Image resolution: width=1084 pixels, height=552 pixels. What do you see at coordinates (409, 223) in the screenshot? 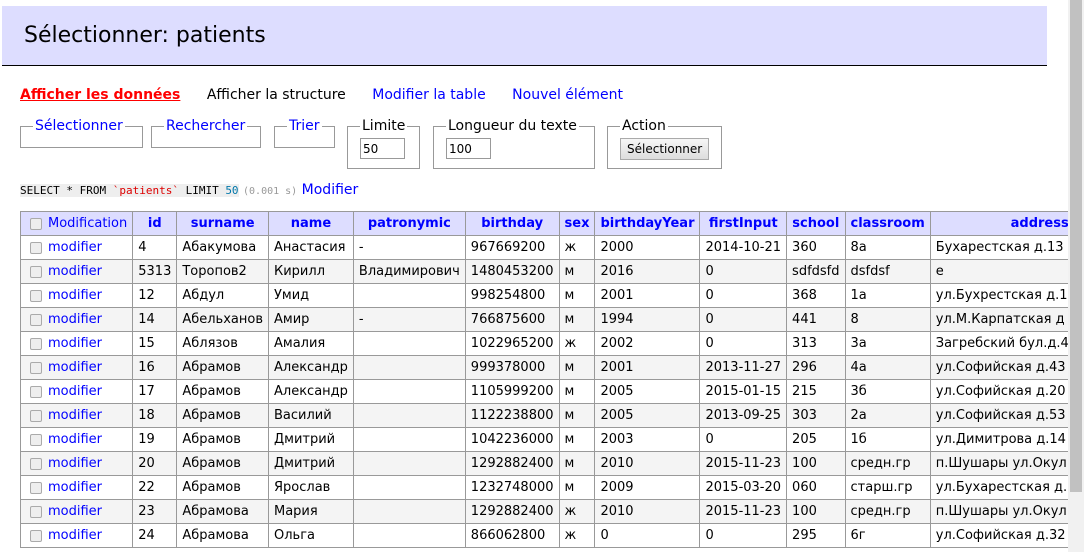
I see `column-header-patronymic: patronymic` at bounding box center [409, 223].